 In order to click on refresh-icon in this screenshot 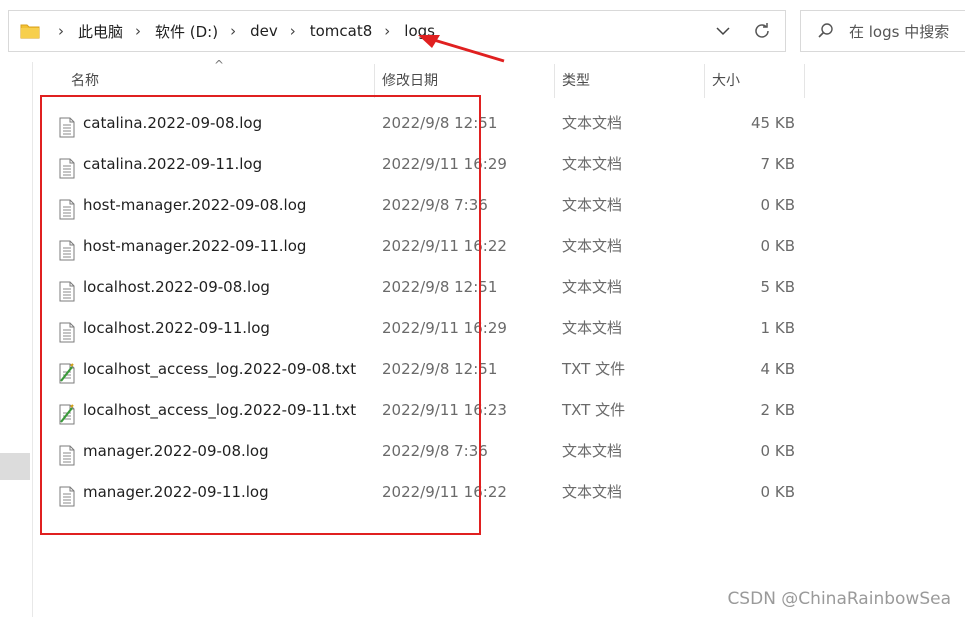, I will do `click(762, 31)`.